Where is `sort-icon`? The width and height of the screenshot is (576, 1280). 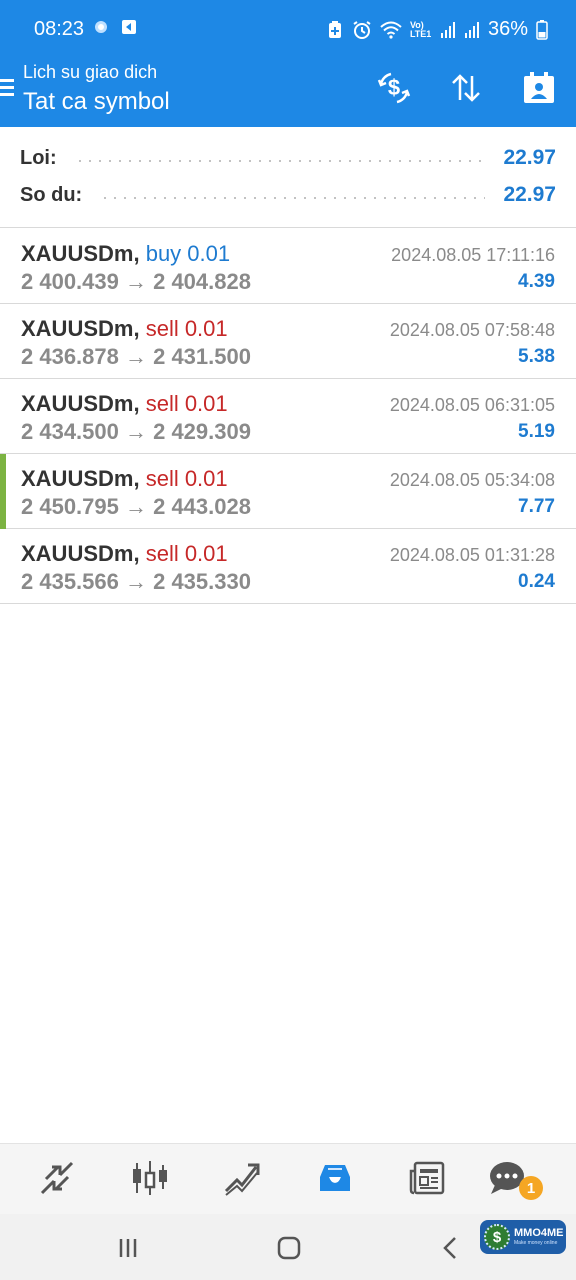 sort-icon is located at coordinates (466, 88).